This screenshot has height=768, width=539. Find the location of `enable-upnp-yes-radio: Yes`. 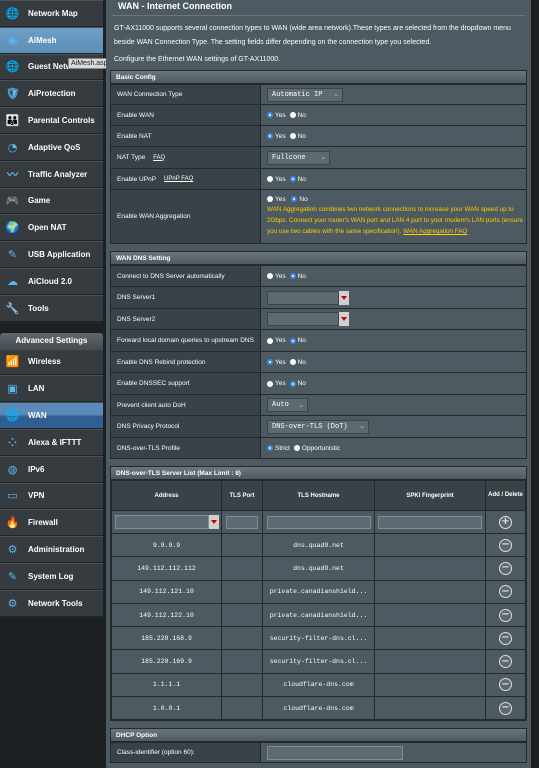

enable-upnp-yes-radio: Yes is located at coordinates (276, 179).